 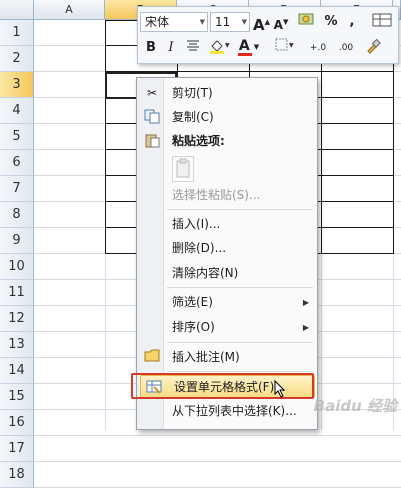 I want to click on font-color-button: A ▼, so click(x=249, y=48).